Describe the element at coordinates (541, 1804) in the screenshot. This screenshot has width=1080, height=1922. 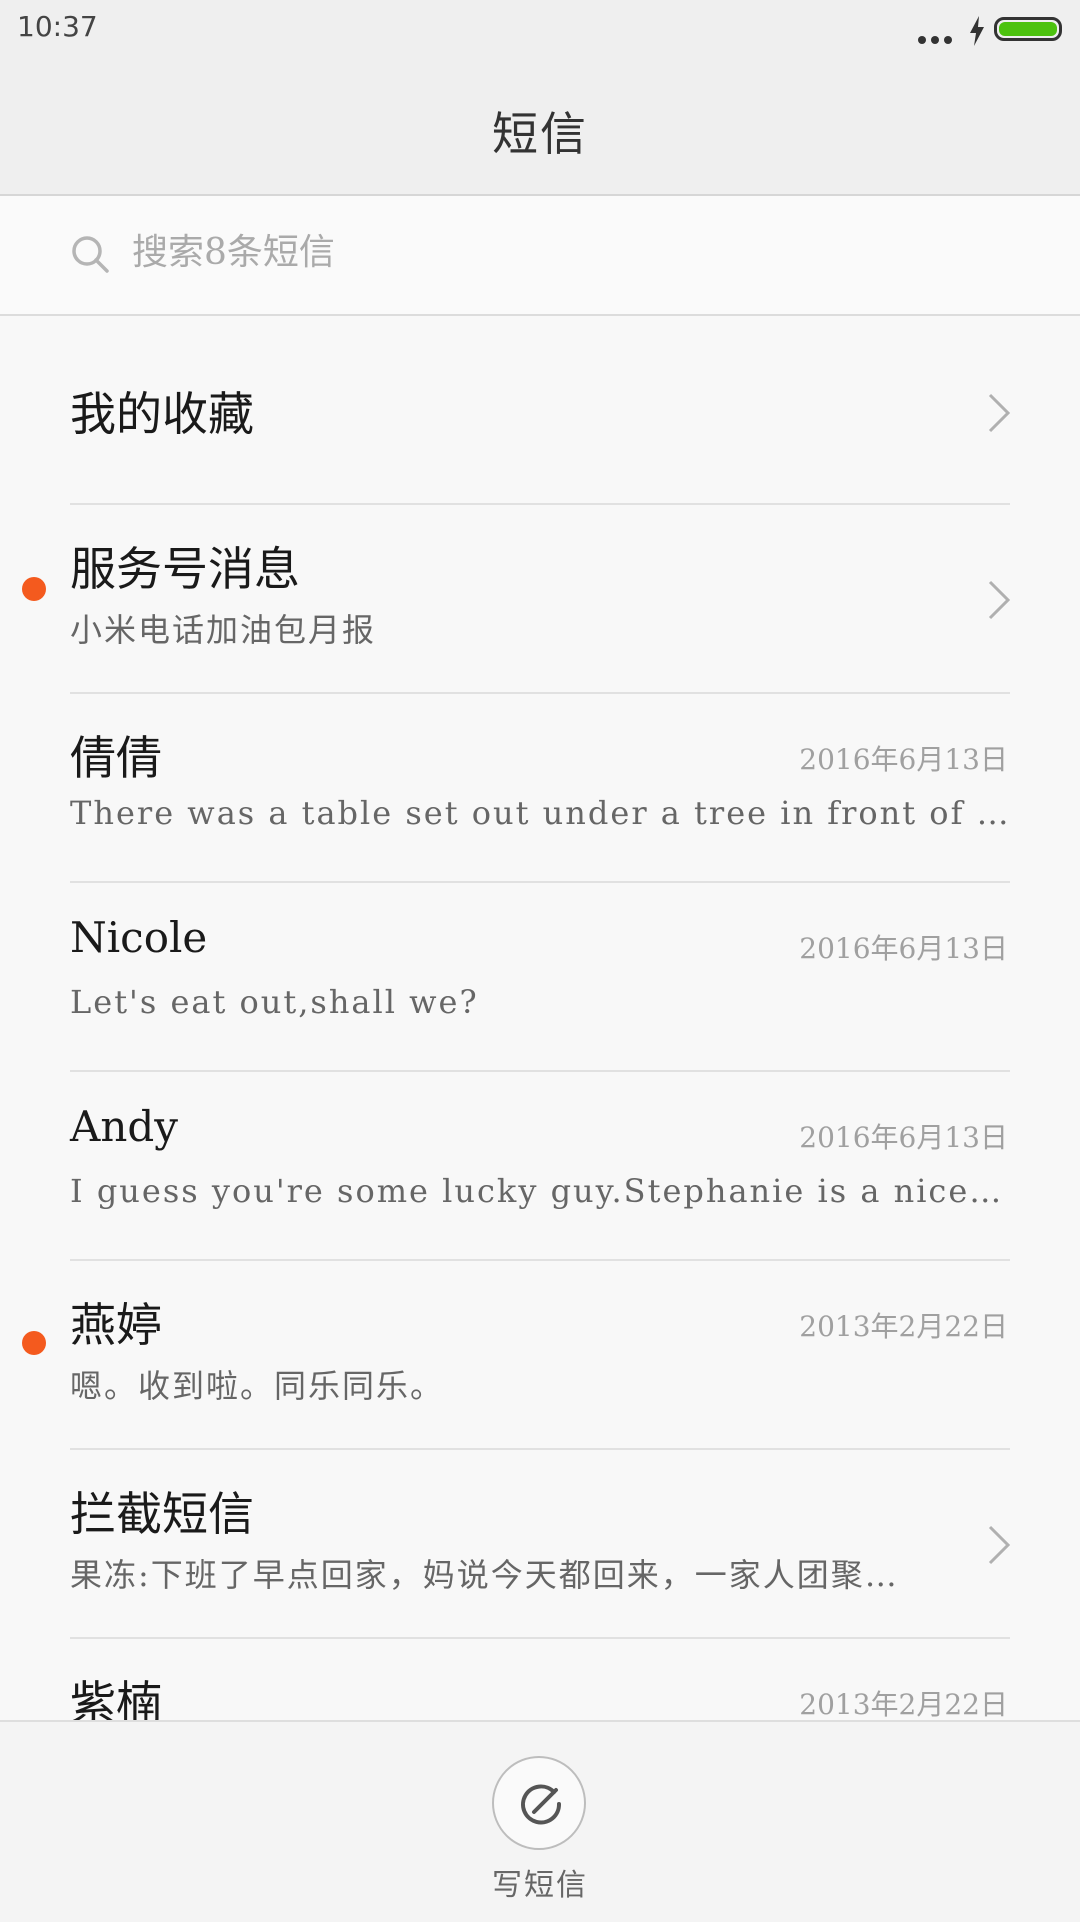
I see `compose-icon` at that location.